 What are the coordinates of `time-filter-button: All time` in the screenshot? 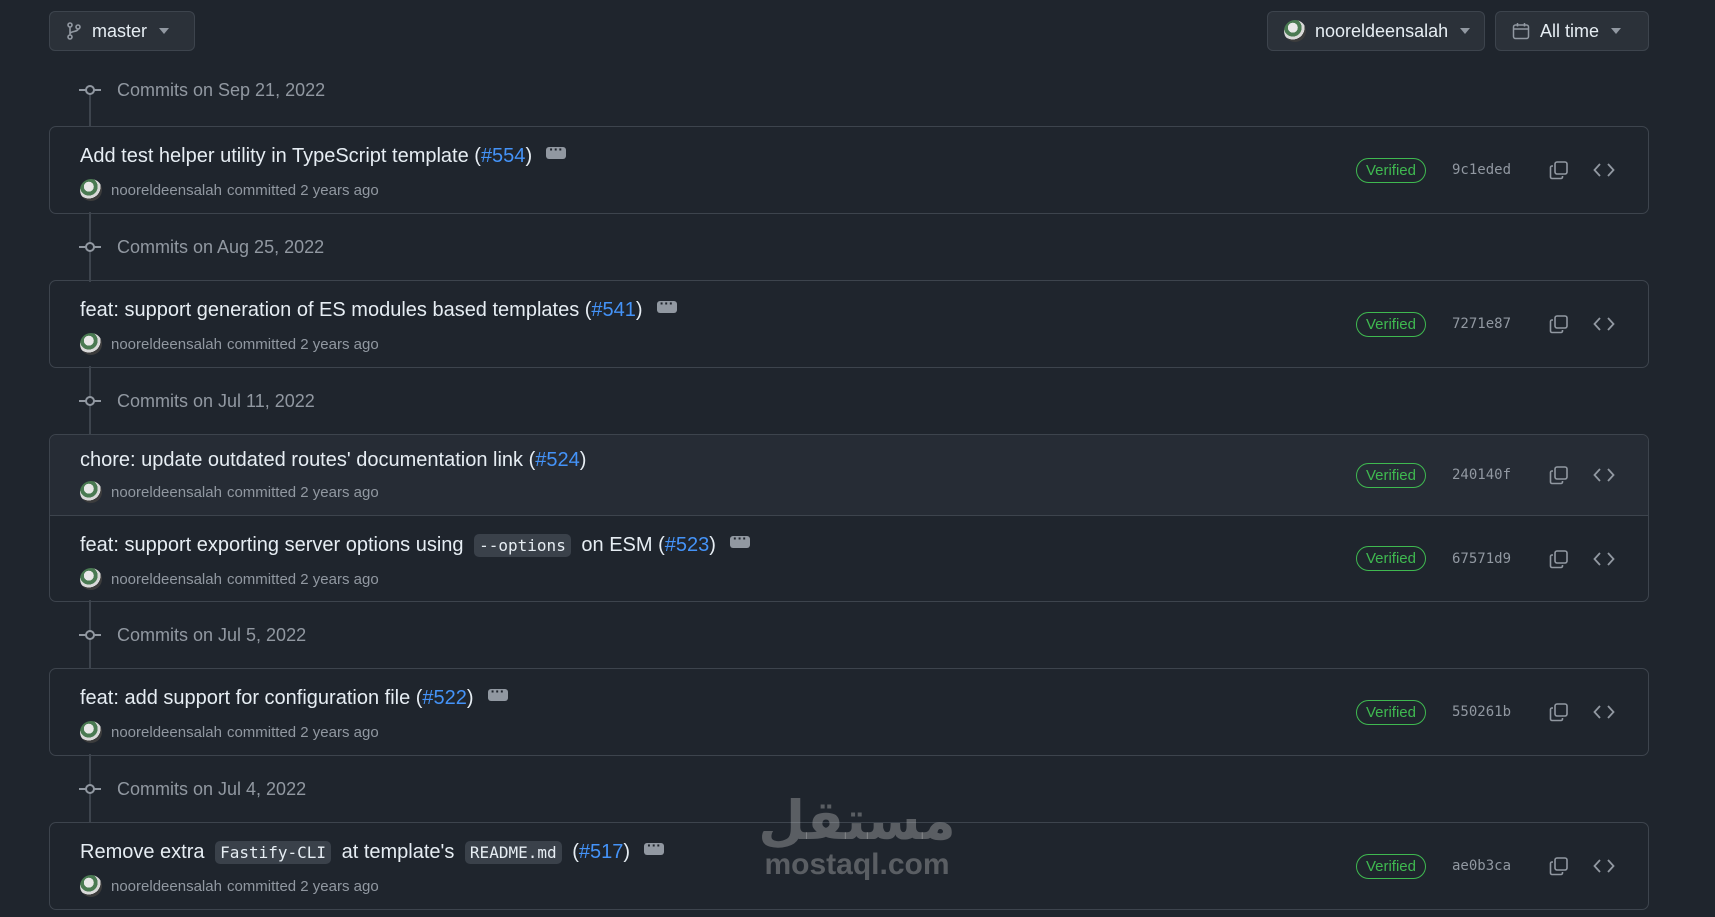 It's located at (1572, 31).